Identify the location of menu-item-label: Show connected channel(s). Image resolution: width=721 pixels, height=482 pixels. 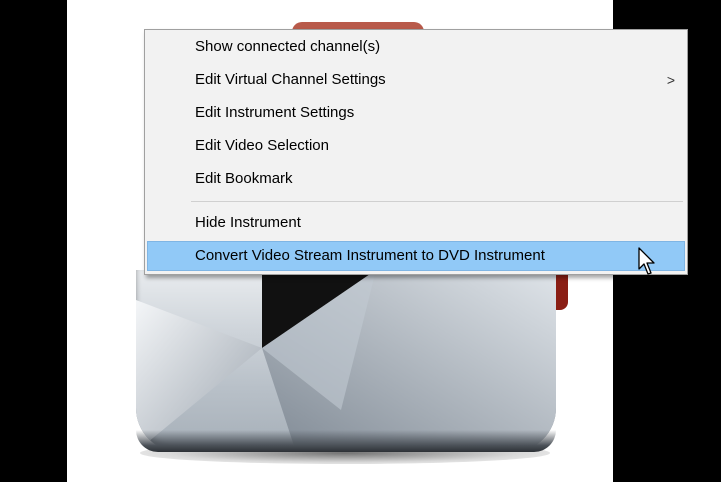
(288, 46).